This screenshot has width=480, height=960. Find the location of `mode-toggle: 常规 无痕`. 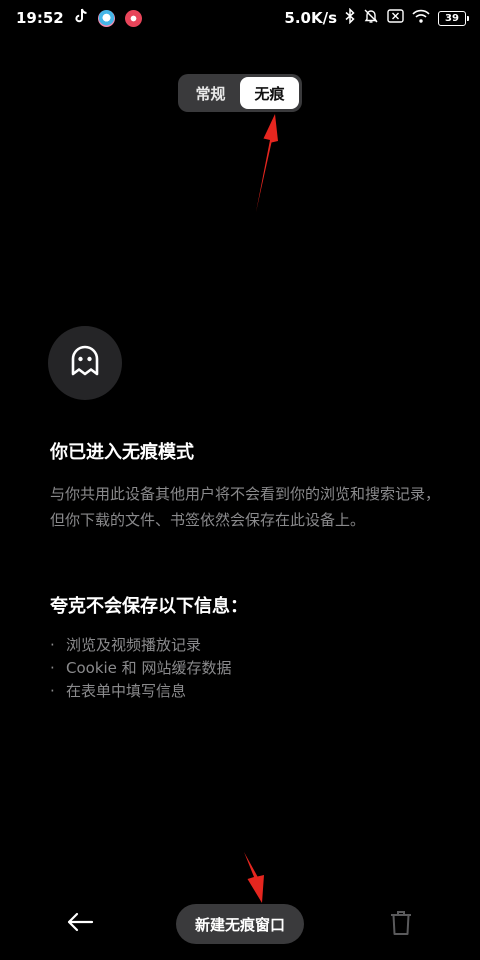

mode-toggle: 常规 无痕 is located at coordinates (240, 93).